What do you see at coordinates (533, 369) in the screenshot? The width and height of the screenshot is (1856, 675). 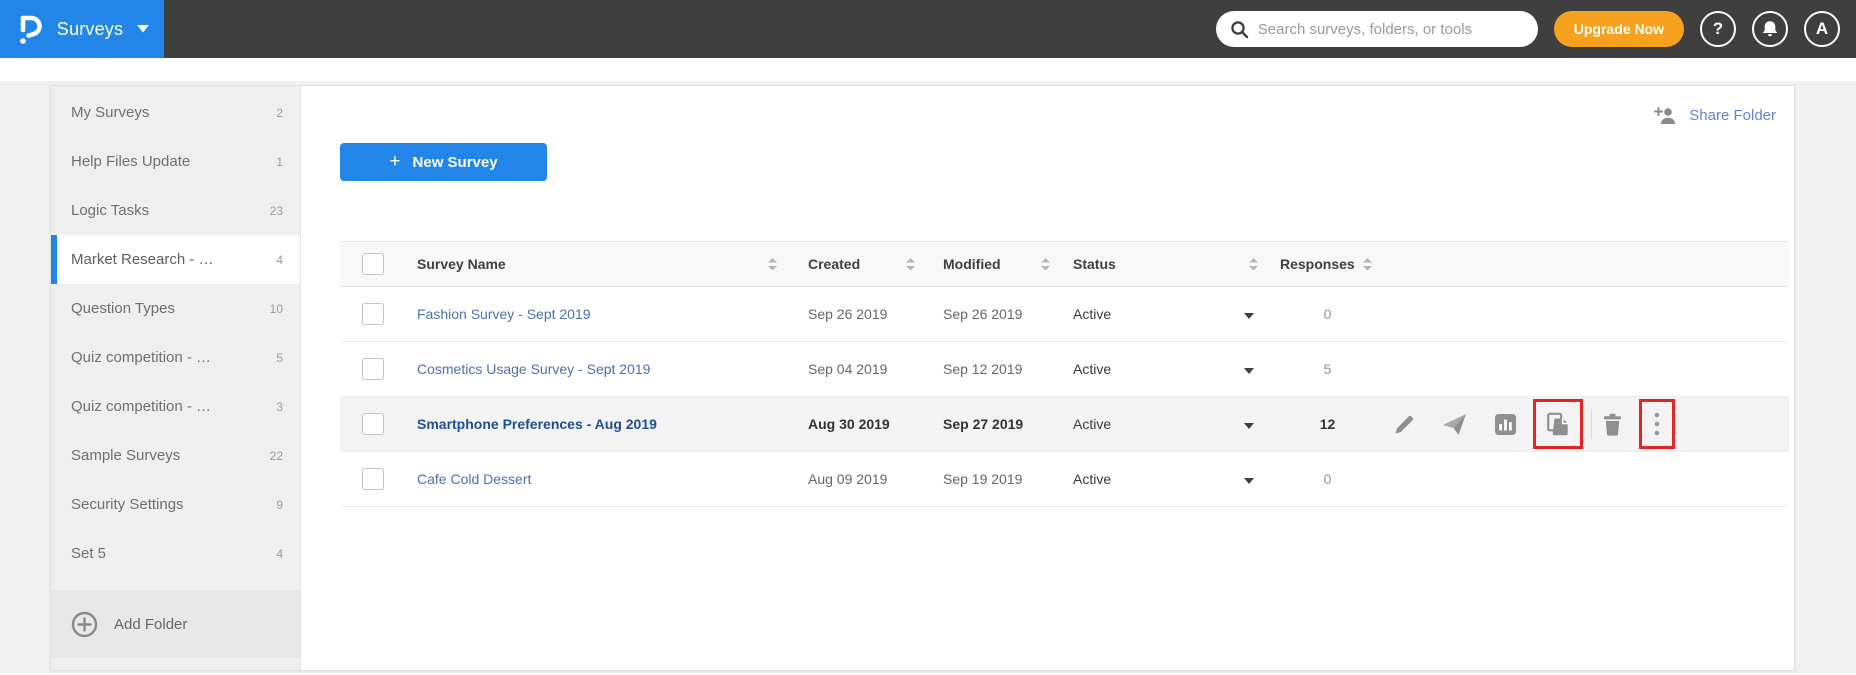 I see `survey-name-link: Cosmetics Usage Survey - Sept 2019` at bounding box center [533, 369].